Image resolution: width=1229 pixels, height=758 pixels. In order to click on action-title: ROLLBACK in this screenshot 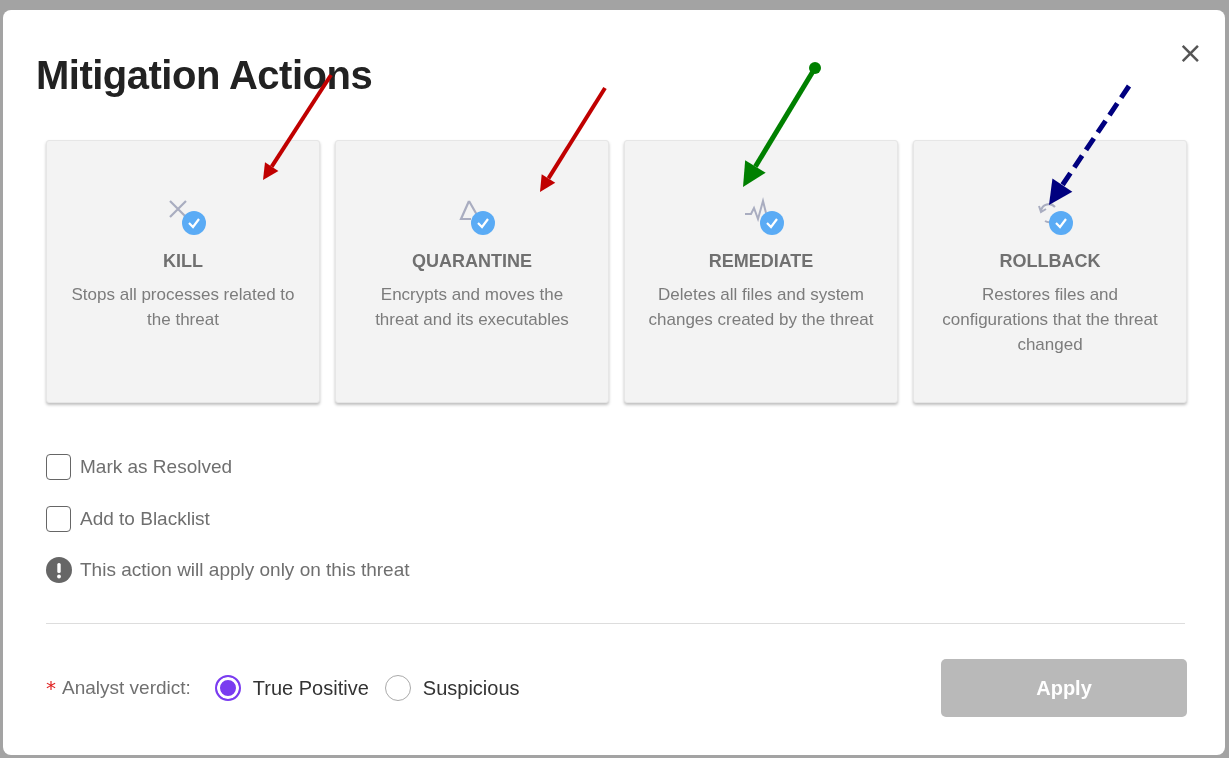, I will do `click(1050, 261)`.